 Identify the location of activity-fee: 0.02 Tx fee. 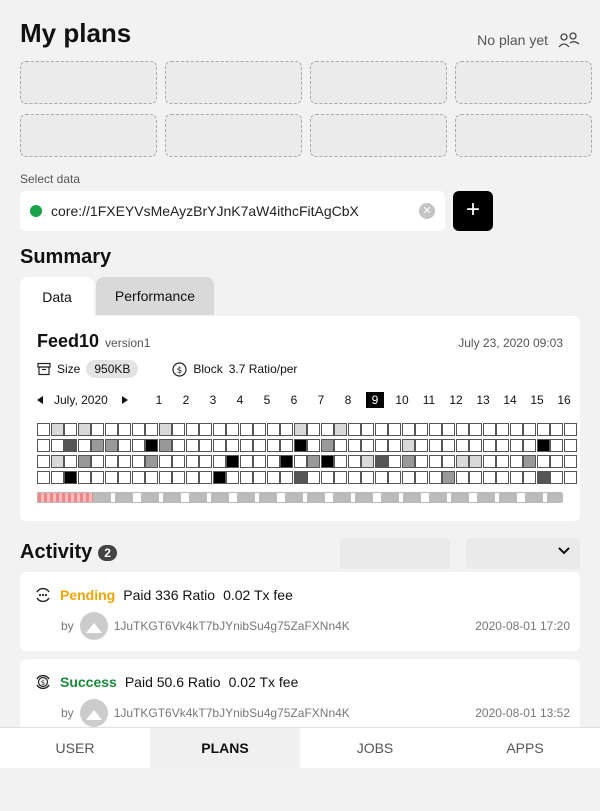
(263, 682).